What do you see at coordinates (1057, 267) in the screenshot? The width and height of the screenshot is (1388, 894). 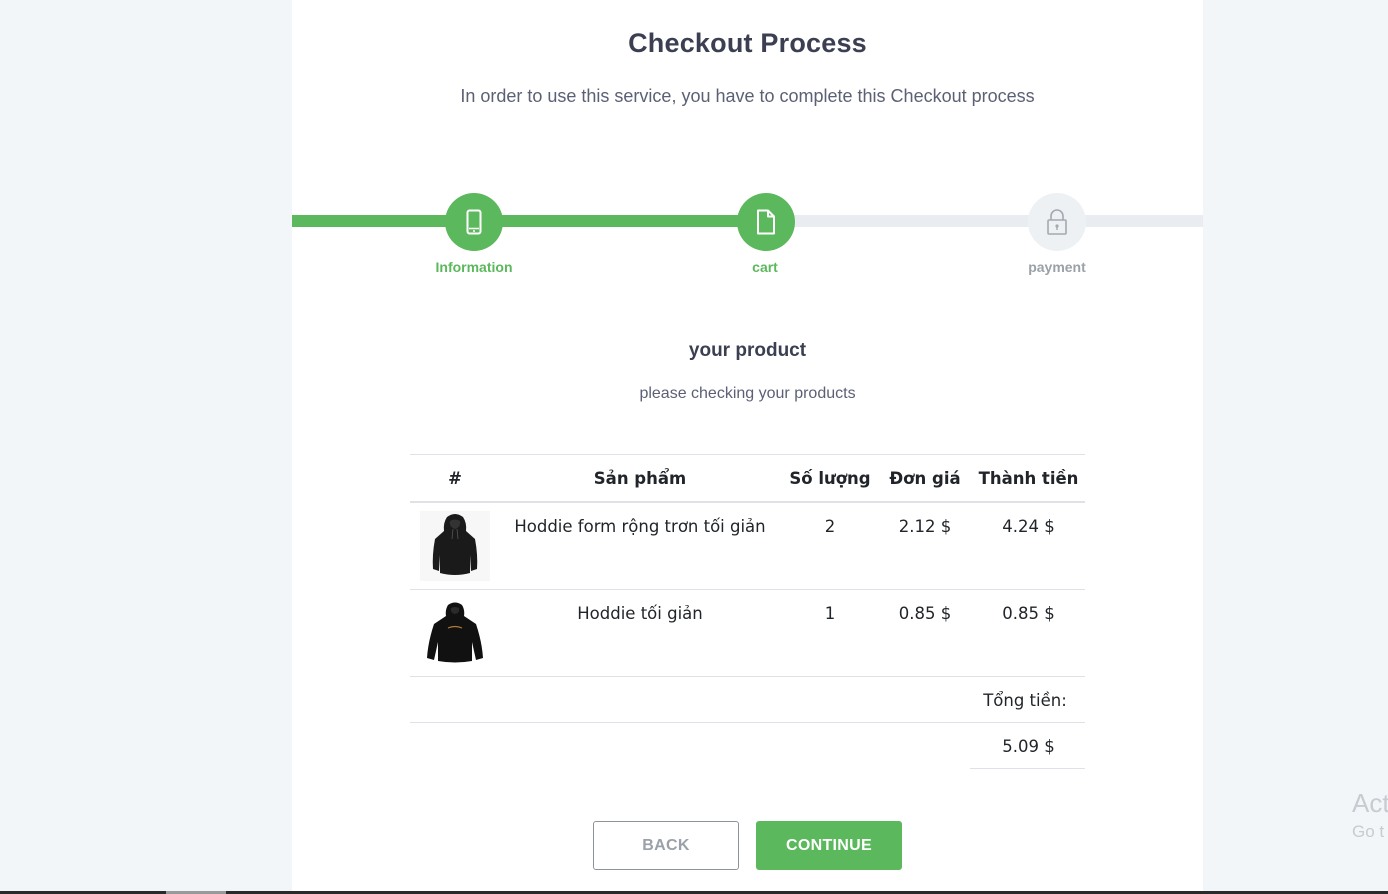 I see `step-label-payment: payment` at bounding box center [1057, 267].